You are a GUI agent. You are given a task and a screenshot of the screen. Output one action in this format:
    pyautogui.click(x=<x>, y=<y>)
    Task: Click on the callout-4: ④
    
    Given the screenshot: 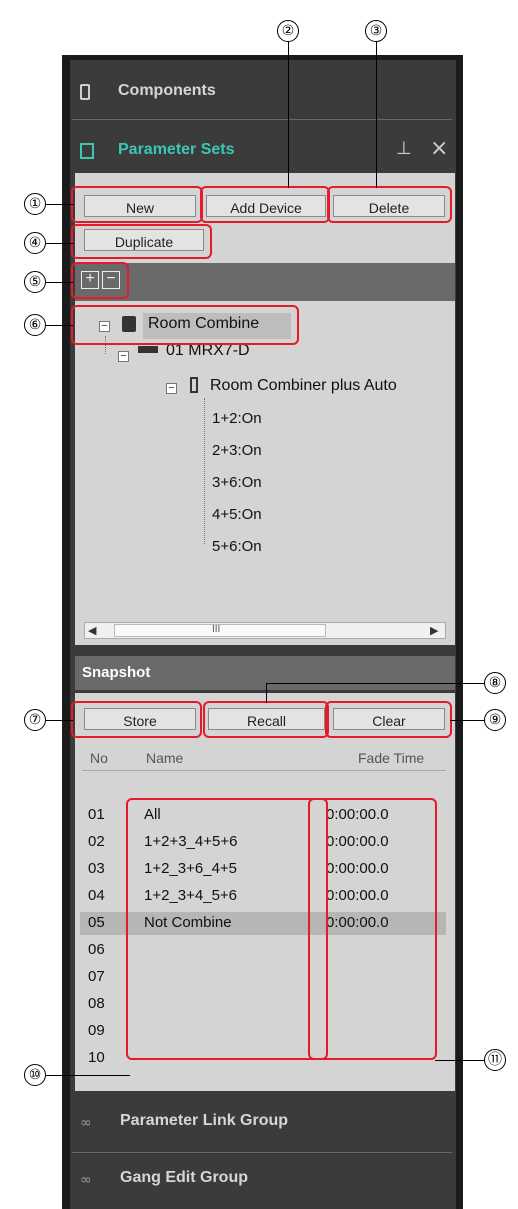 What is the action you would take?
    pyautogui.click(x=35, y=243)
    